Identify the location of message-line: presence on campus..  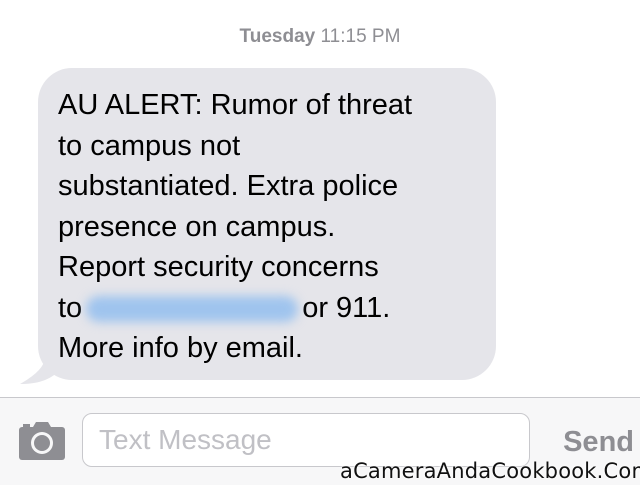
(197, 226).